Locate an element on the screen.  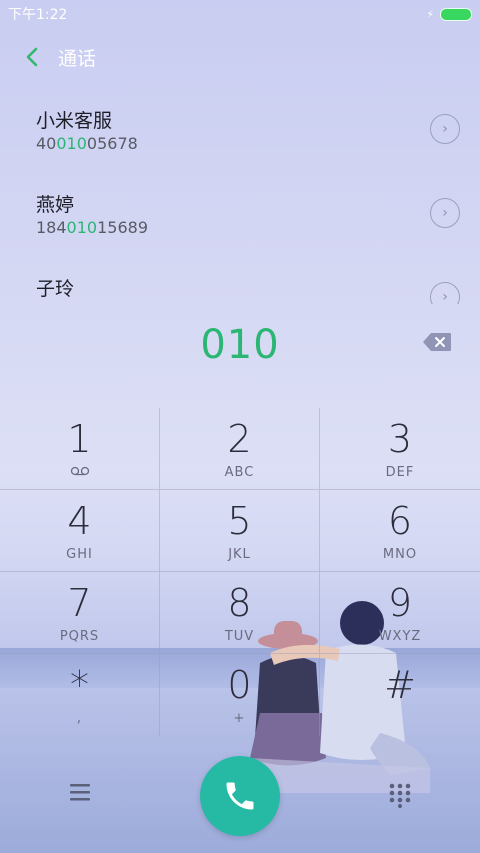
contact-name: 燕婷 is located at coordinates (55, 205).